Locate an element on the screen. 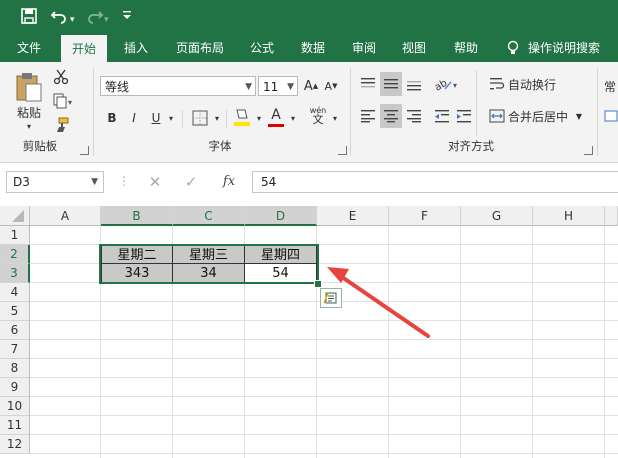 The height and width of the screenshot is (458, 618). tab-file: 文件 is located at coordinates (29, 48).